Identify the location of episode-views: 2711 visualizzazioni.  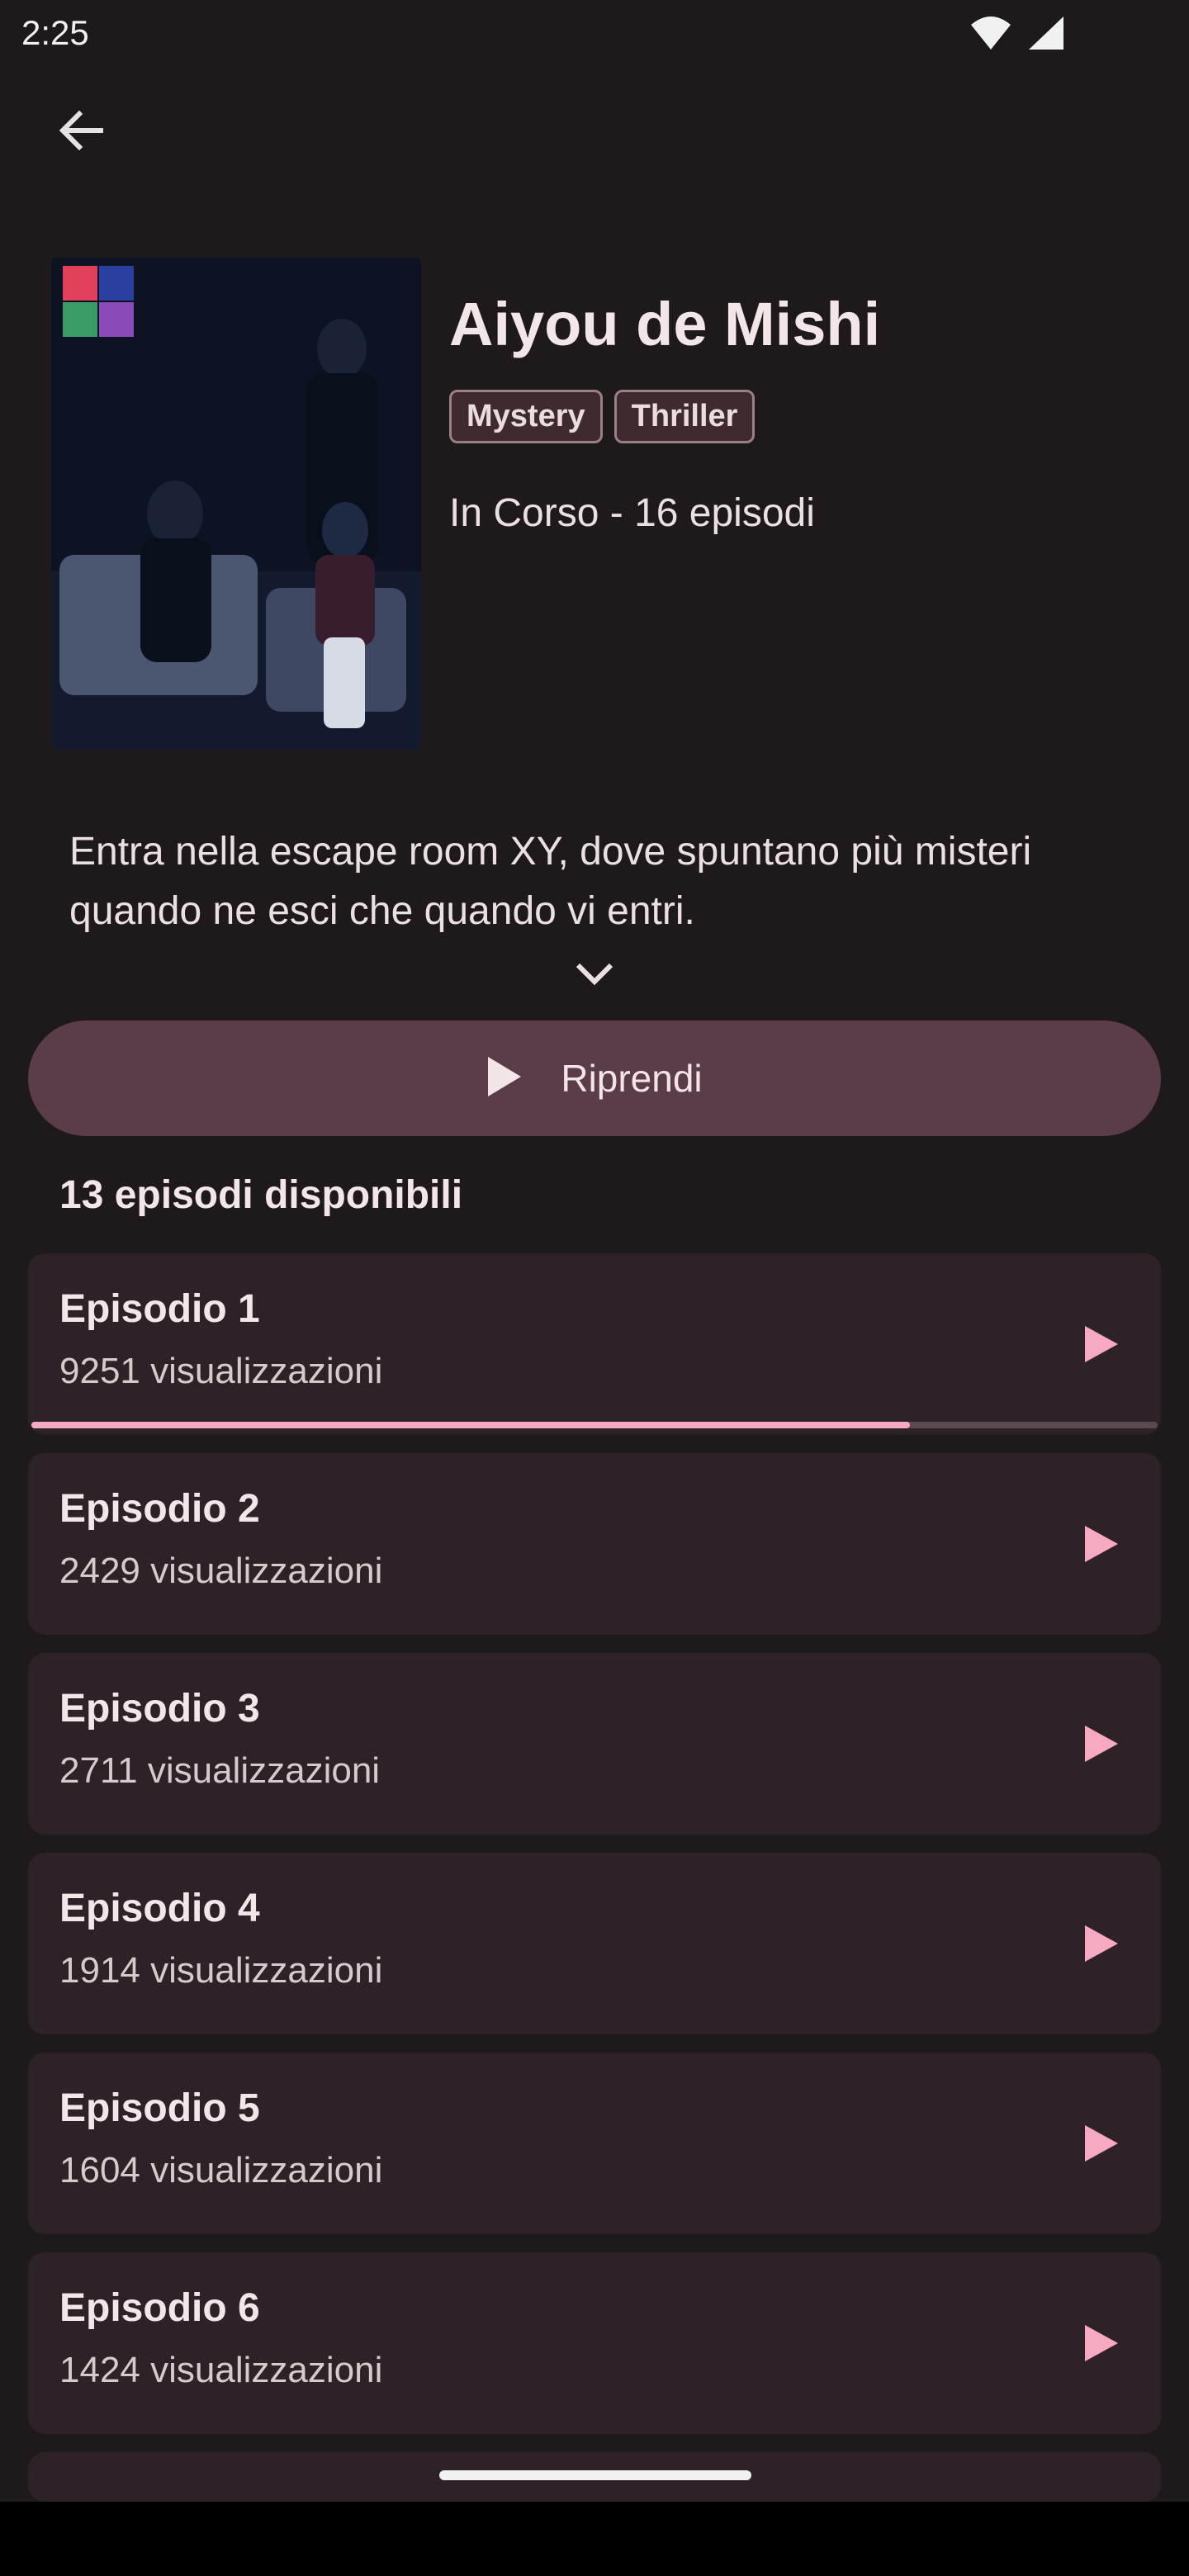
(220, 1770).